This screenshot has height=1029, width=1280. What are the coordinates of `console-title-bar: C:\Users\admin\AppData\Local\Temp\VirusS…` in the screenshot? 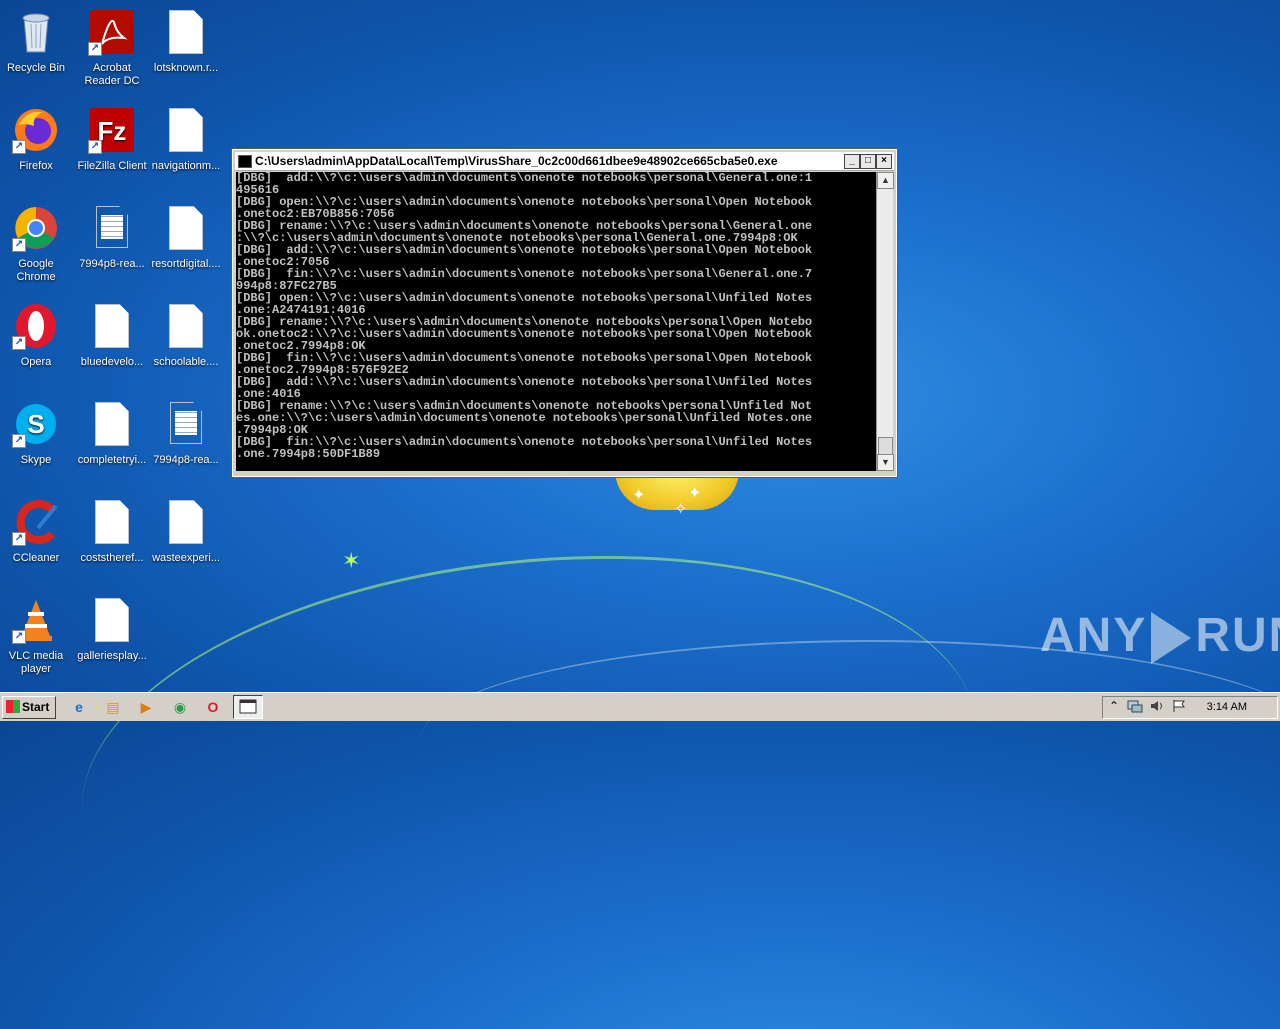 It's located at (564, 161).